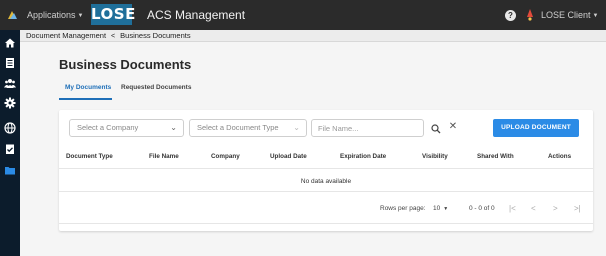 The height and width of the screenshot is (256, 606). Describe the element at coordinates (125, 64) in the screenshot. I see `page-title: Business Documents` at that location.